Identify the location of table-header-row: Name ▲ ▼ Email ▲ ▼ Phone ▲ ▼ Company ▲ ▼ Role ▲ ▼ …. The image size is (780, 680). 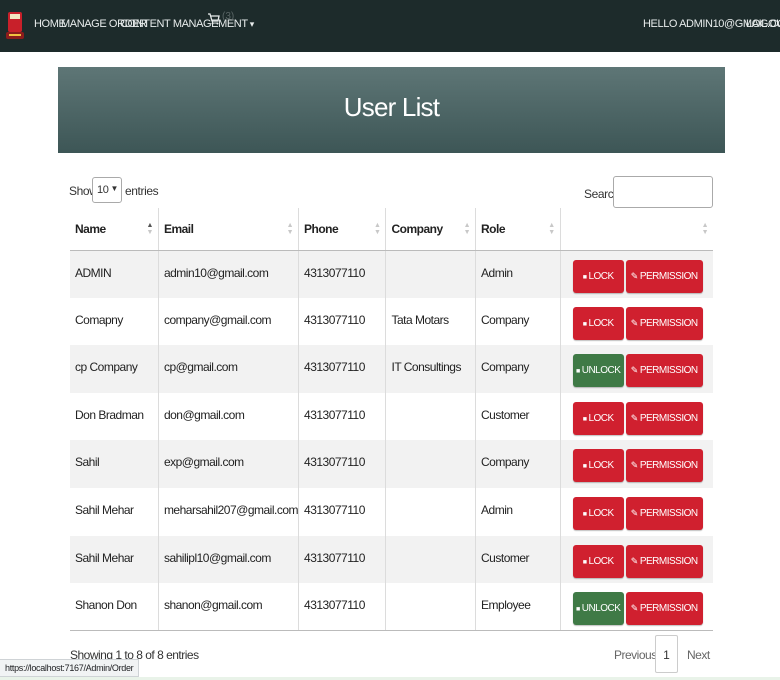
(391, 229).